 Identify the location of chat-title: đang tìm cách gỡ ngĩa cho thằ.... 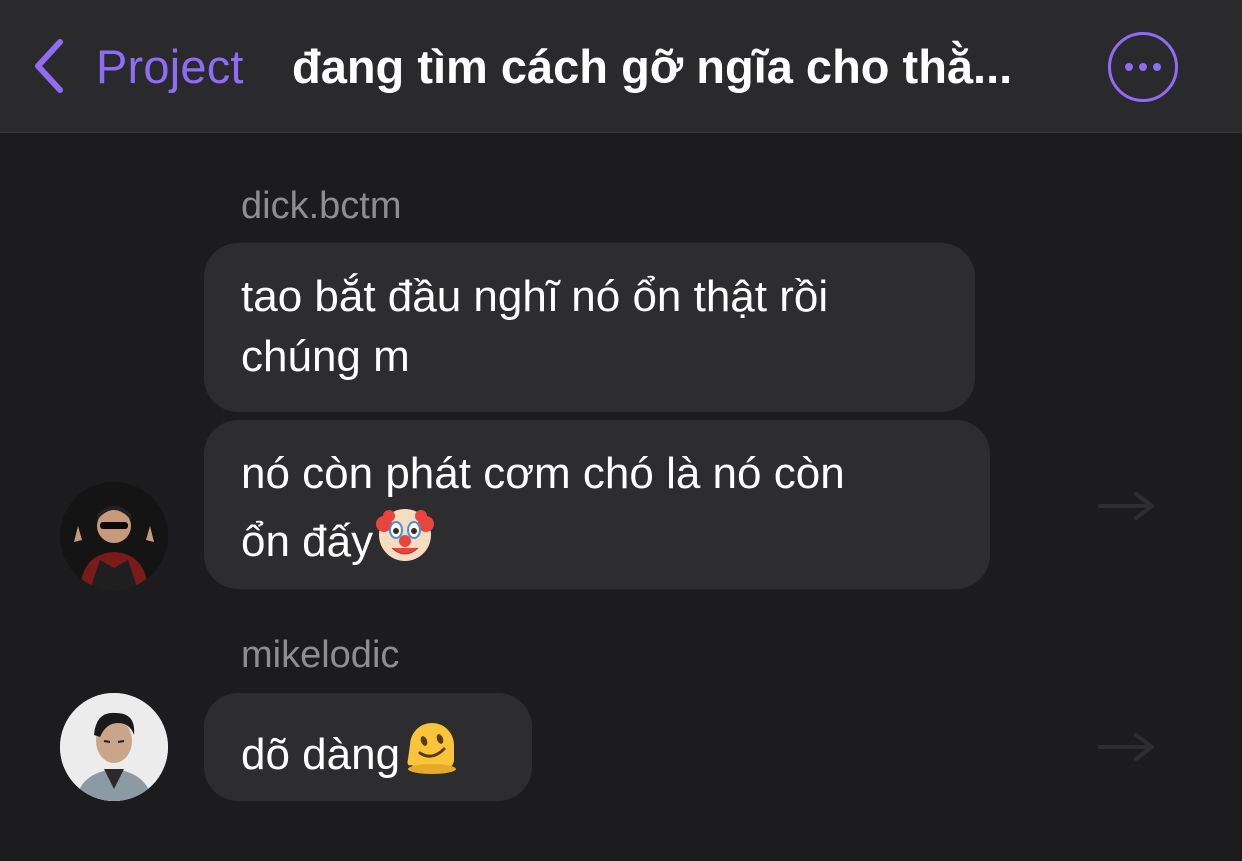
(652, 66).